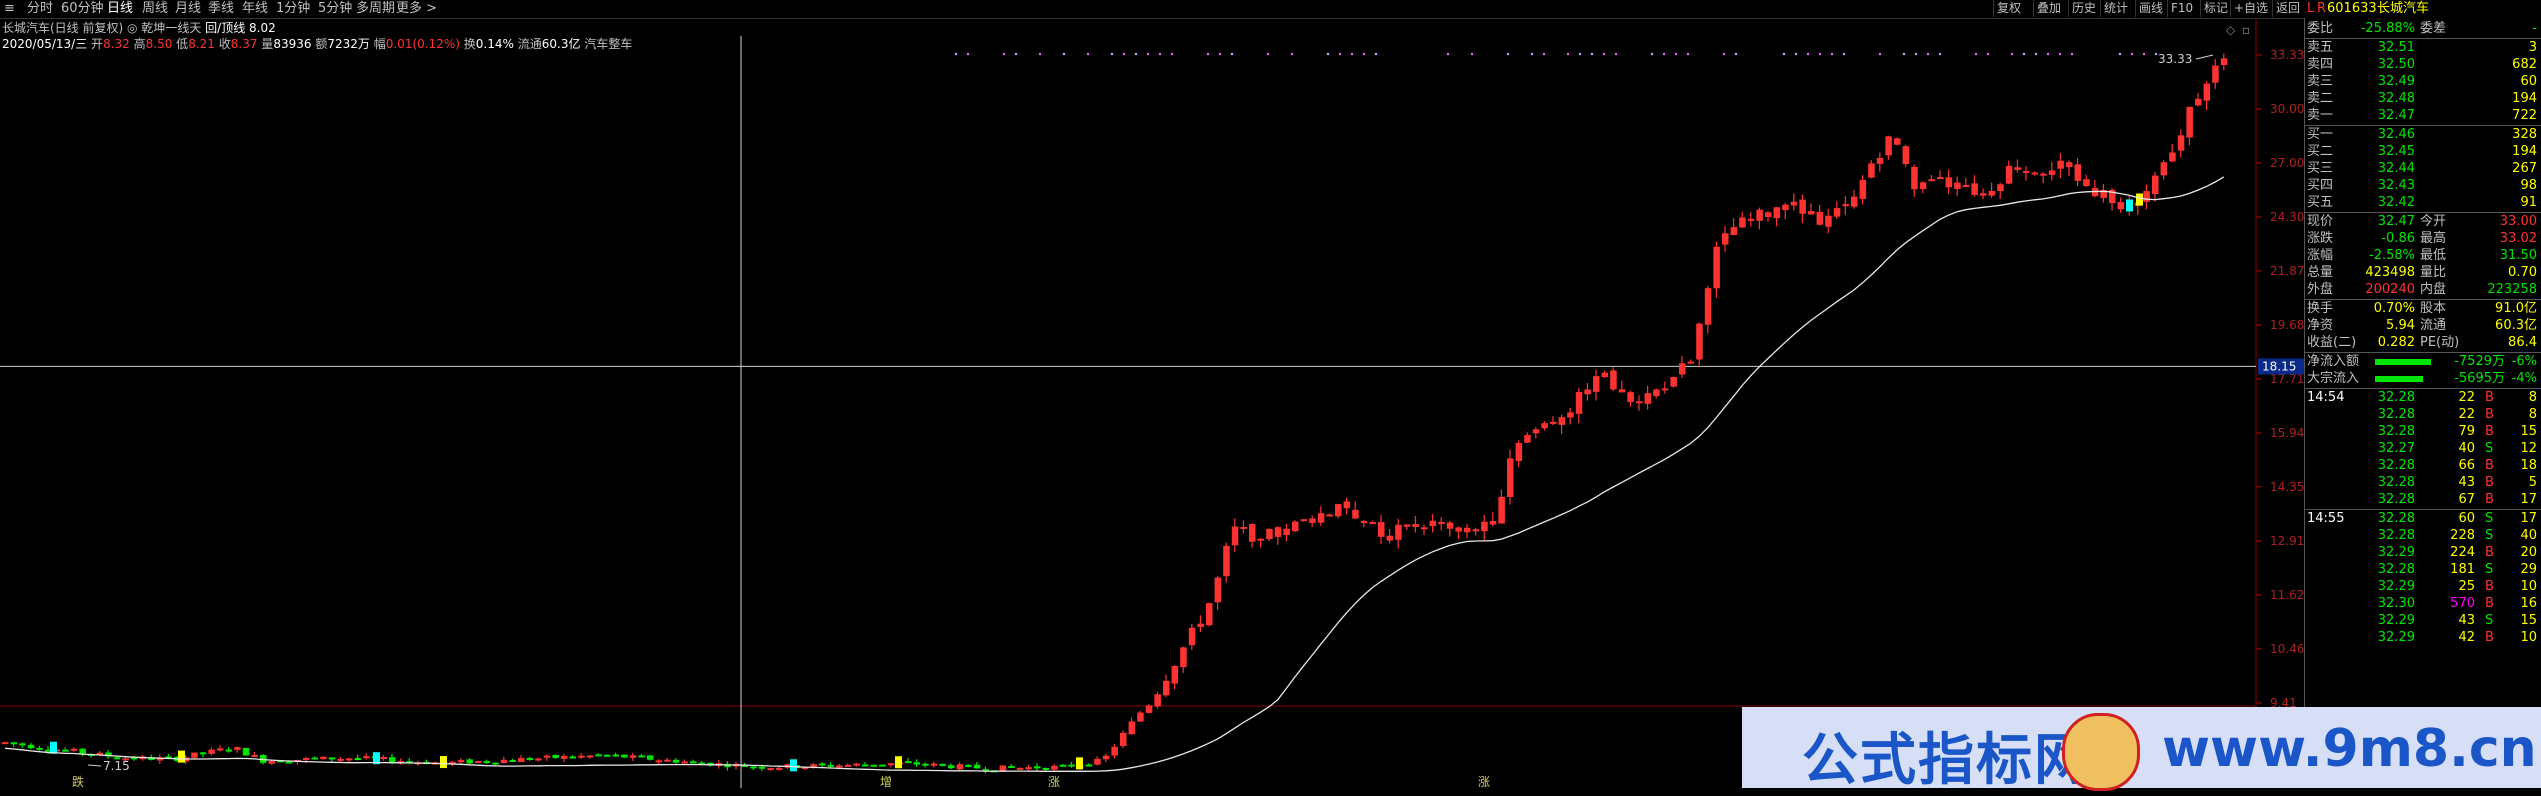 The width and height of the screenshot is (2541, 796). I want to click on tab-5: 季线, so click(221, 9).